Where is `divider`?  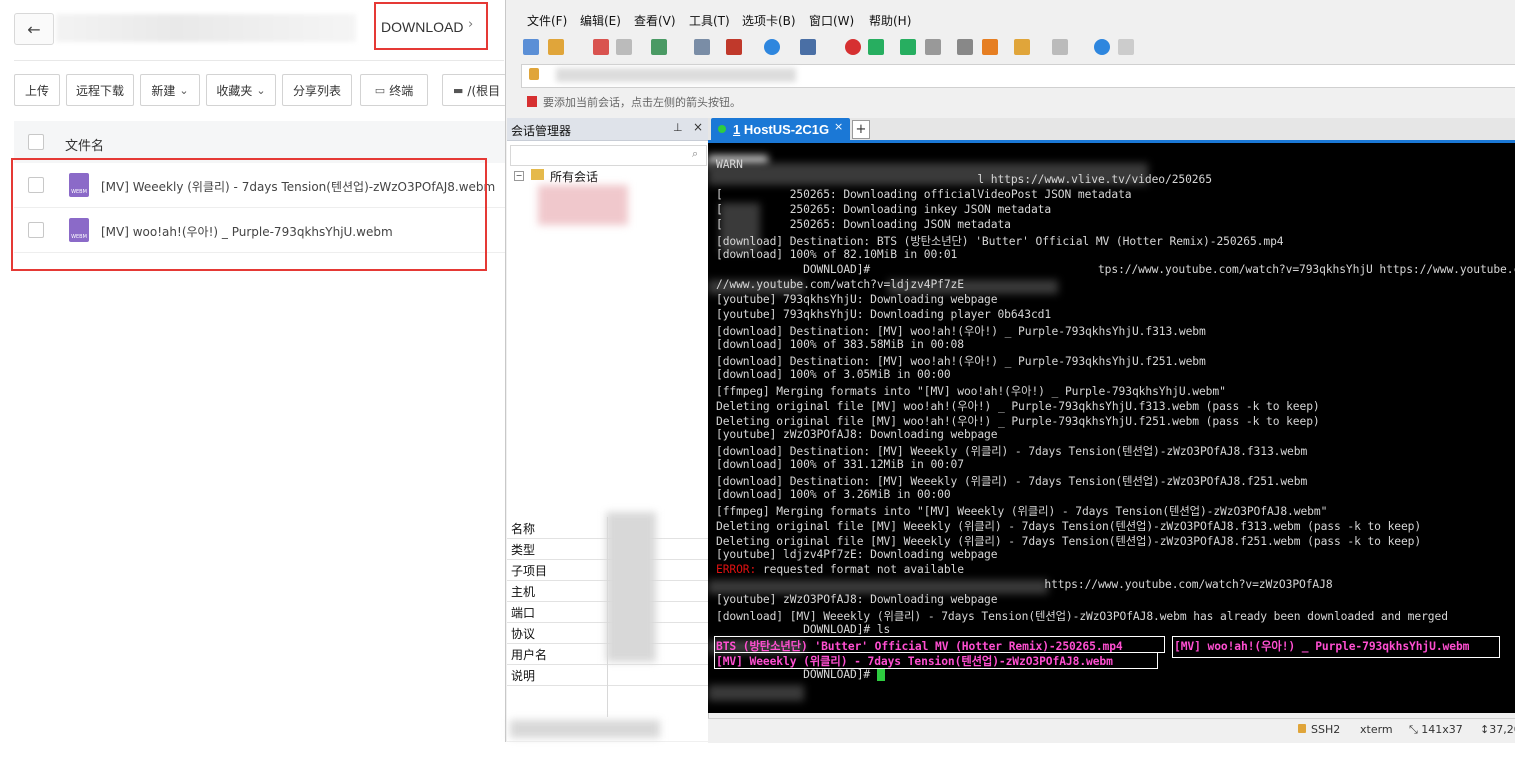 divider is located at coordinates (259, 60).